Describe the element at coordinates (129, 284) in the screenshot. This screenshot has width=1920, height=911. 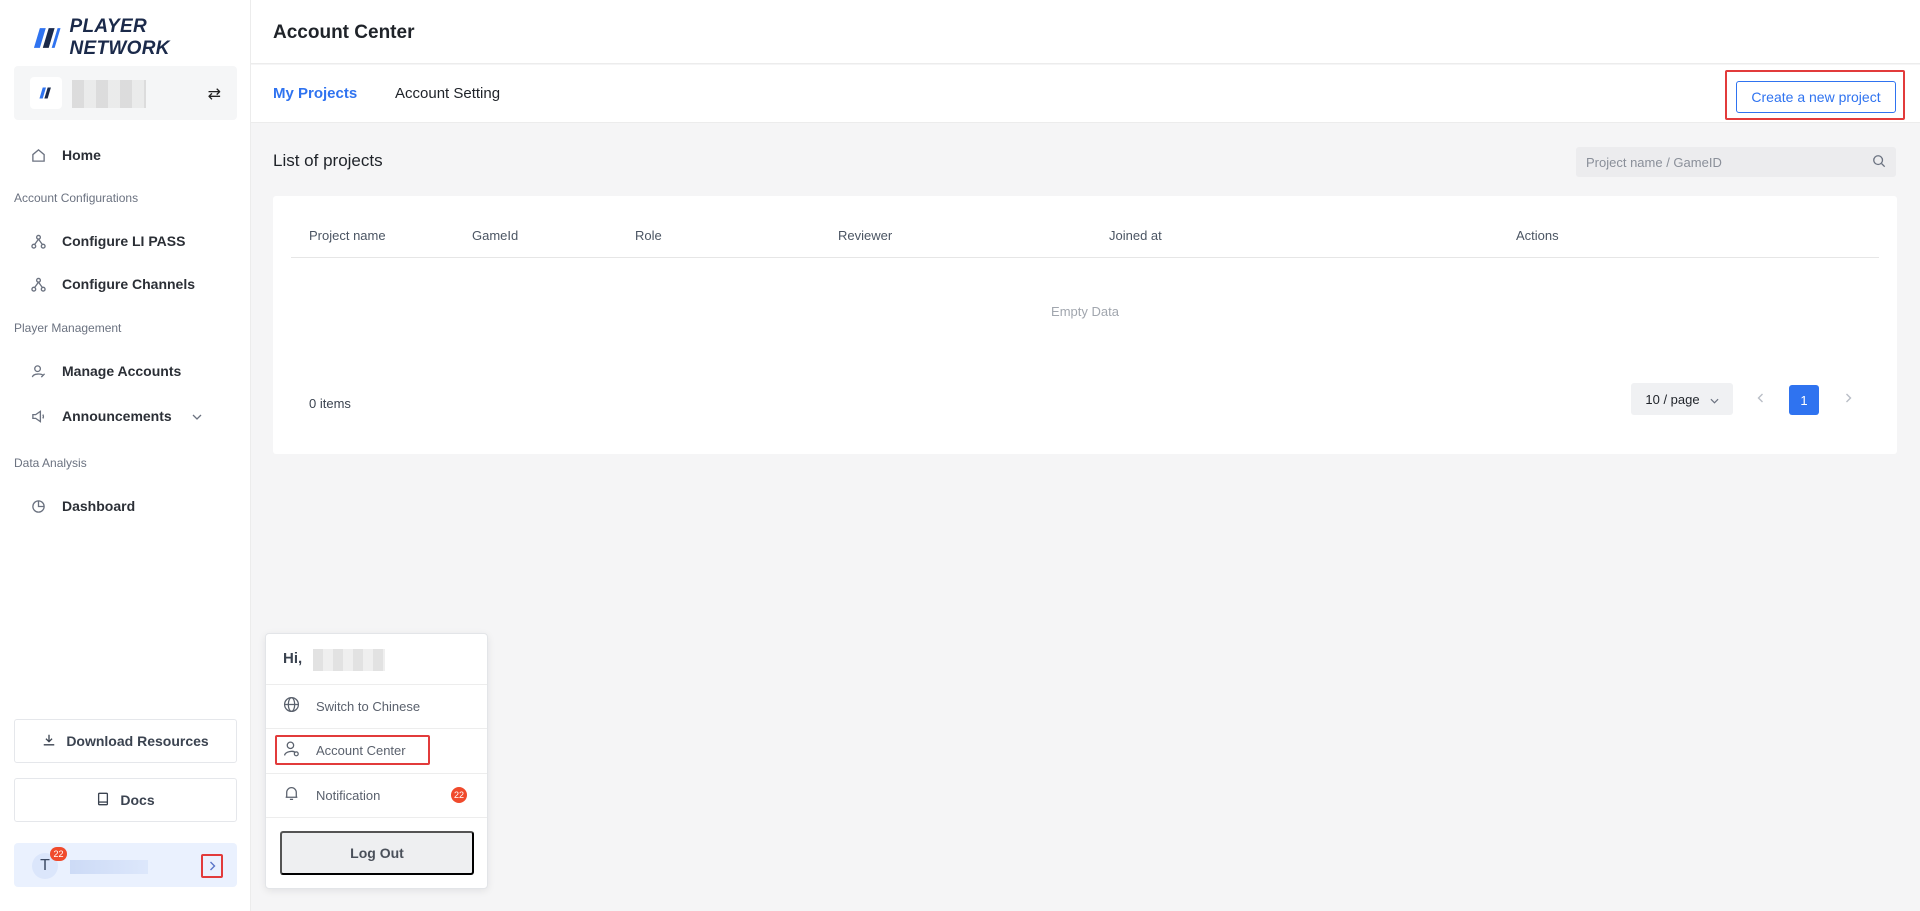
I see `sidebar-item-label: Configure Channels` at that location.